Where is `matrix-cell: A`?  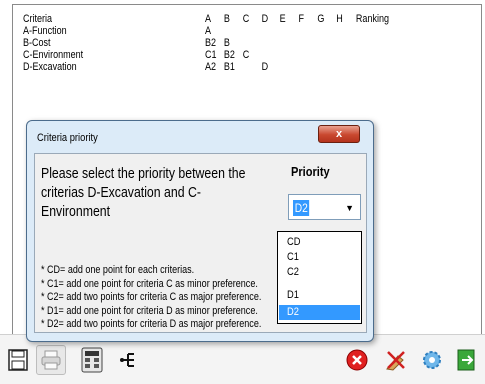
matrix-cell: A is located at coordinates (208, 31).